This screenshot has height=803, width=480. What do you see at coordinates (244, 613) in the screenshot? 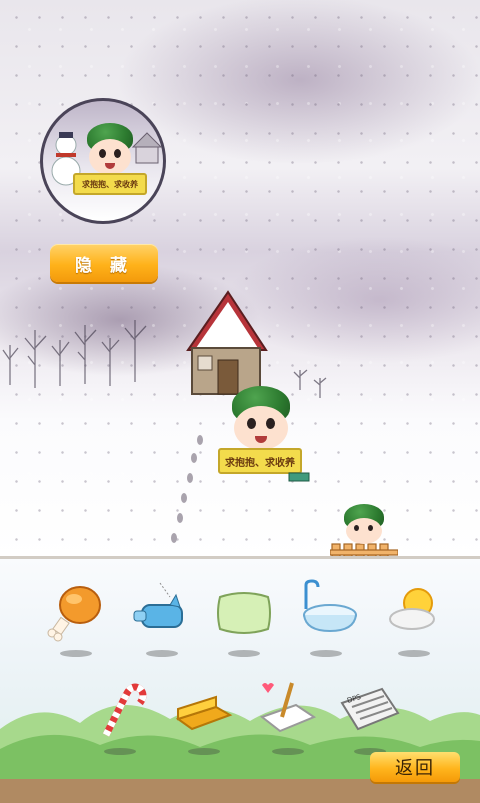
I see `pillow-icon` at bounding box center [244, 613].